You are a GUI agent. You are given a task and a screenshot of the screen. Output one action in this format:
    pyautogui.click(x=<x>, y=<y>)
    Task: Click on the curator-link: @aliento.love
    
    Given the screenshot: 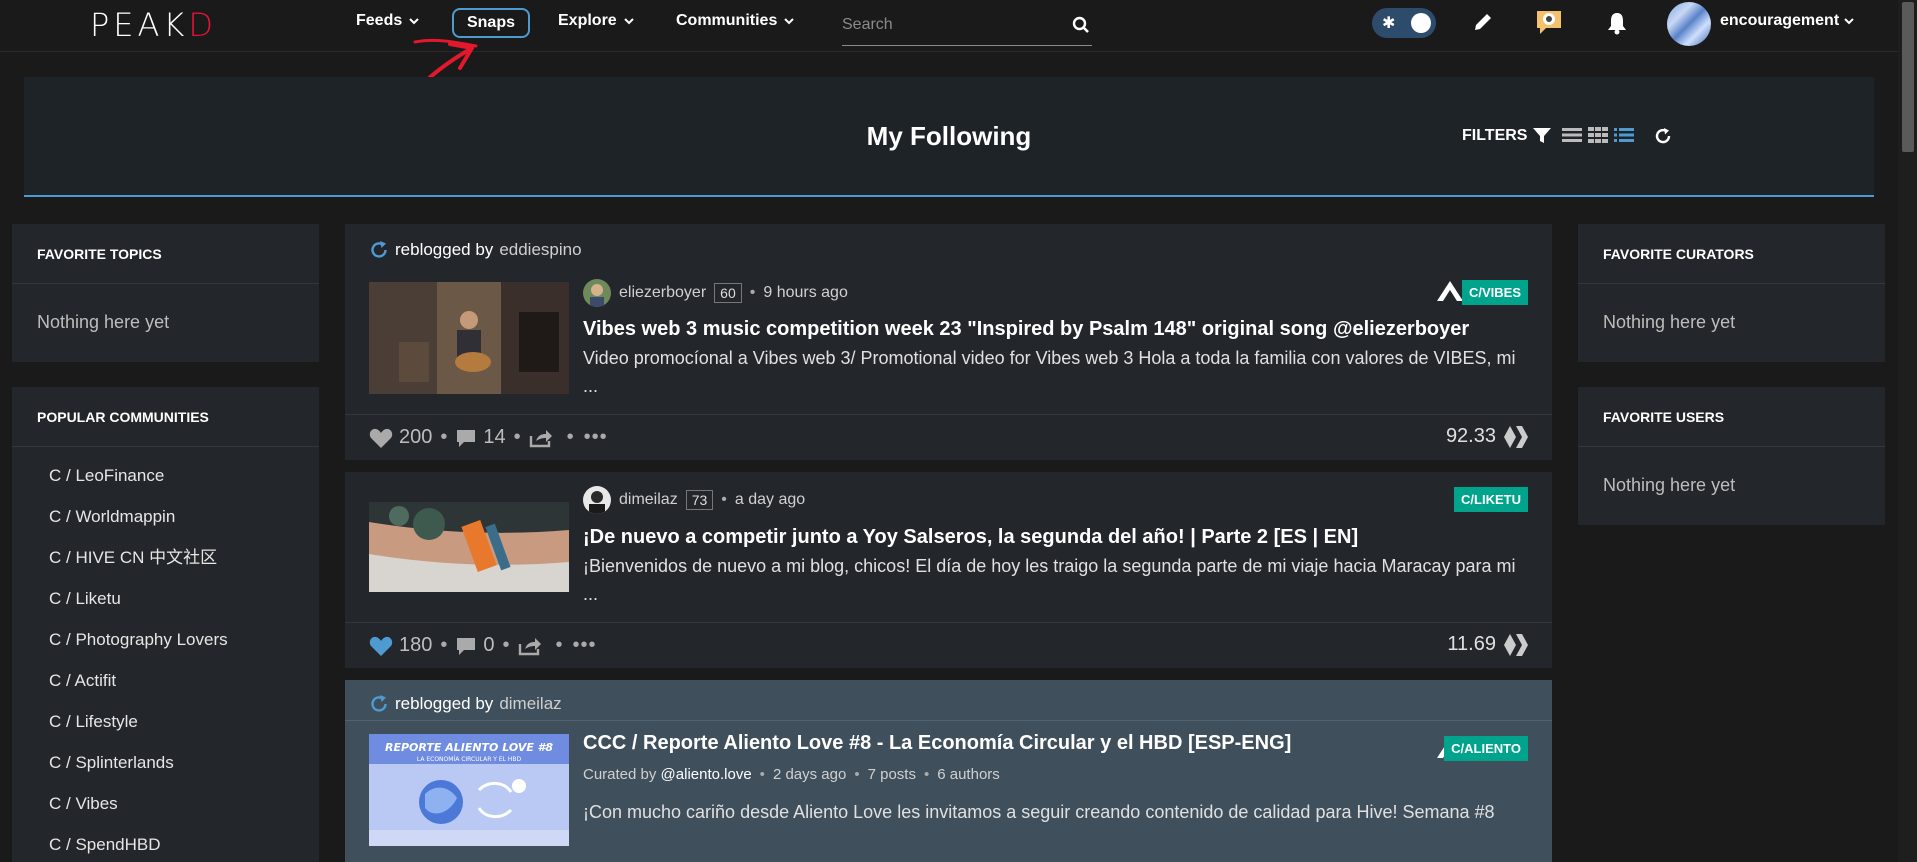 What is the action you would take?
    pyautogui.click(x=706, y=774)
    